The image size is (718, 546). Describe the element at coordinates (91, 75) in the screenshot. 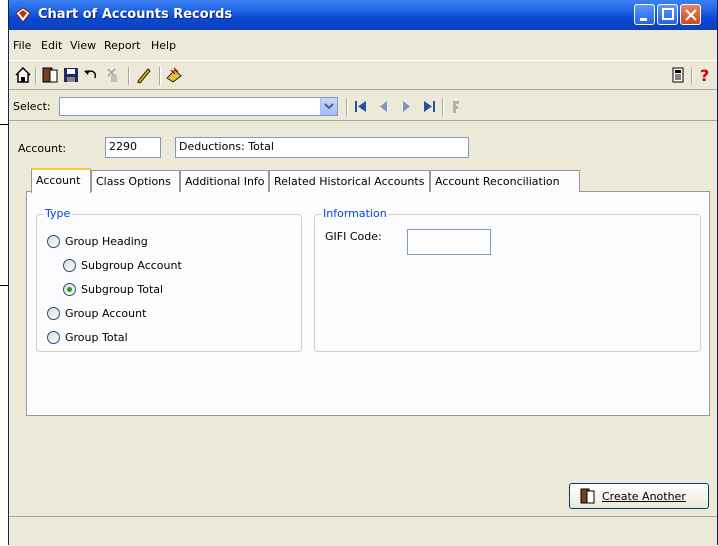

I see `undo-icon` at that location.